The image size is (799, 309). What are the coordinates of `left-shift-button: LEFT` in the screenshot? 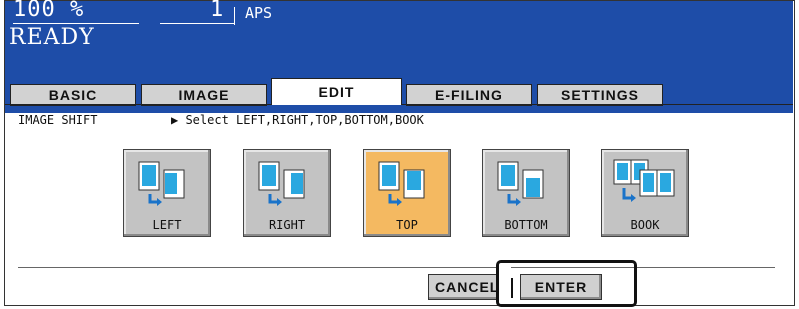 It's located at (167, 193).